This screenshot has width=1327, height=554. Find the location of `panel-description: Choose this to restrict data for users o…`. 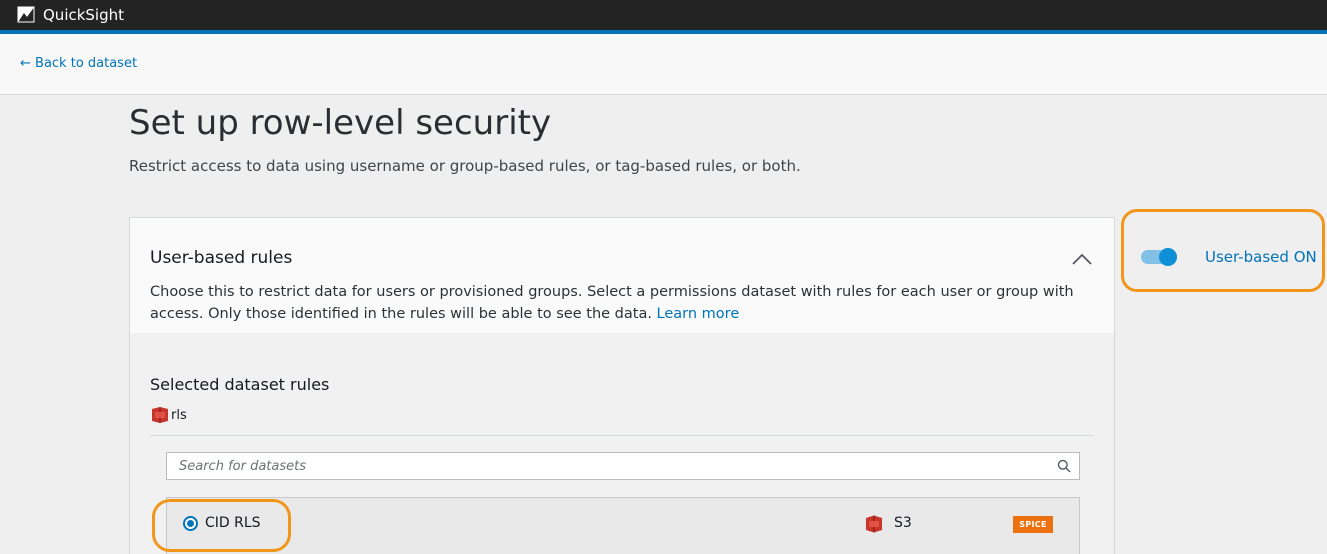

panel-description: Choose this to restrict data for users o… is located at coordinates (615, 303).